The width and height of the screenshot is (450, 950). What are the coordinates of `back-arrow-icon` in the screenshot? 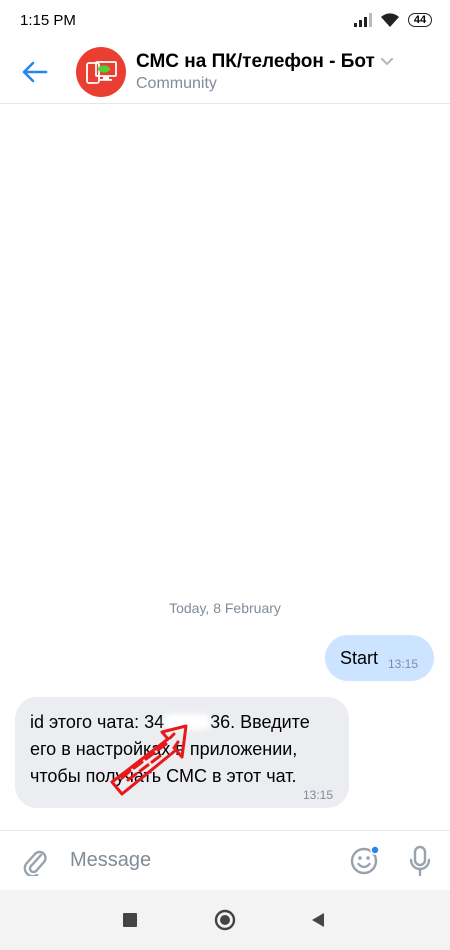 It's located at (35, 71).